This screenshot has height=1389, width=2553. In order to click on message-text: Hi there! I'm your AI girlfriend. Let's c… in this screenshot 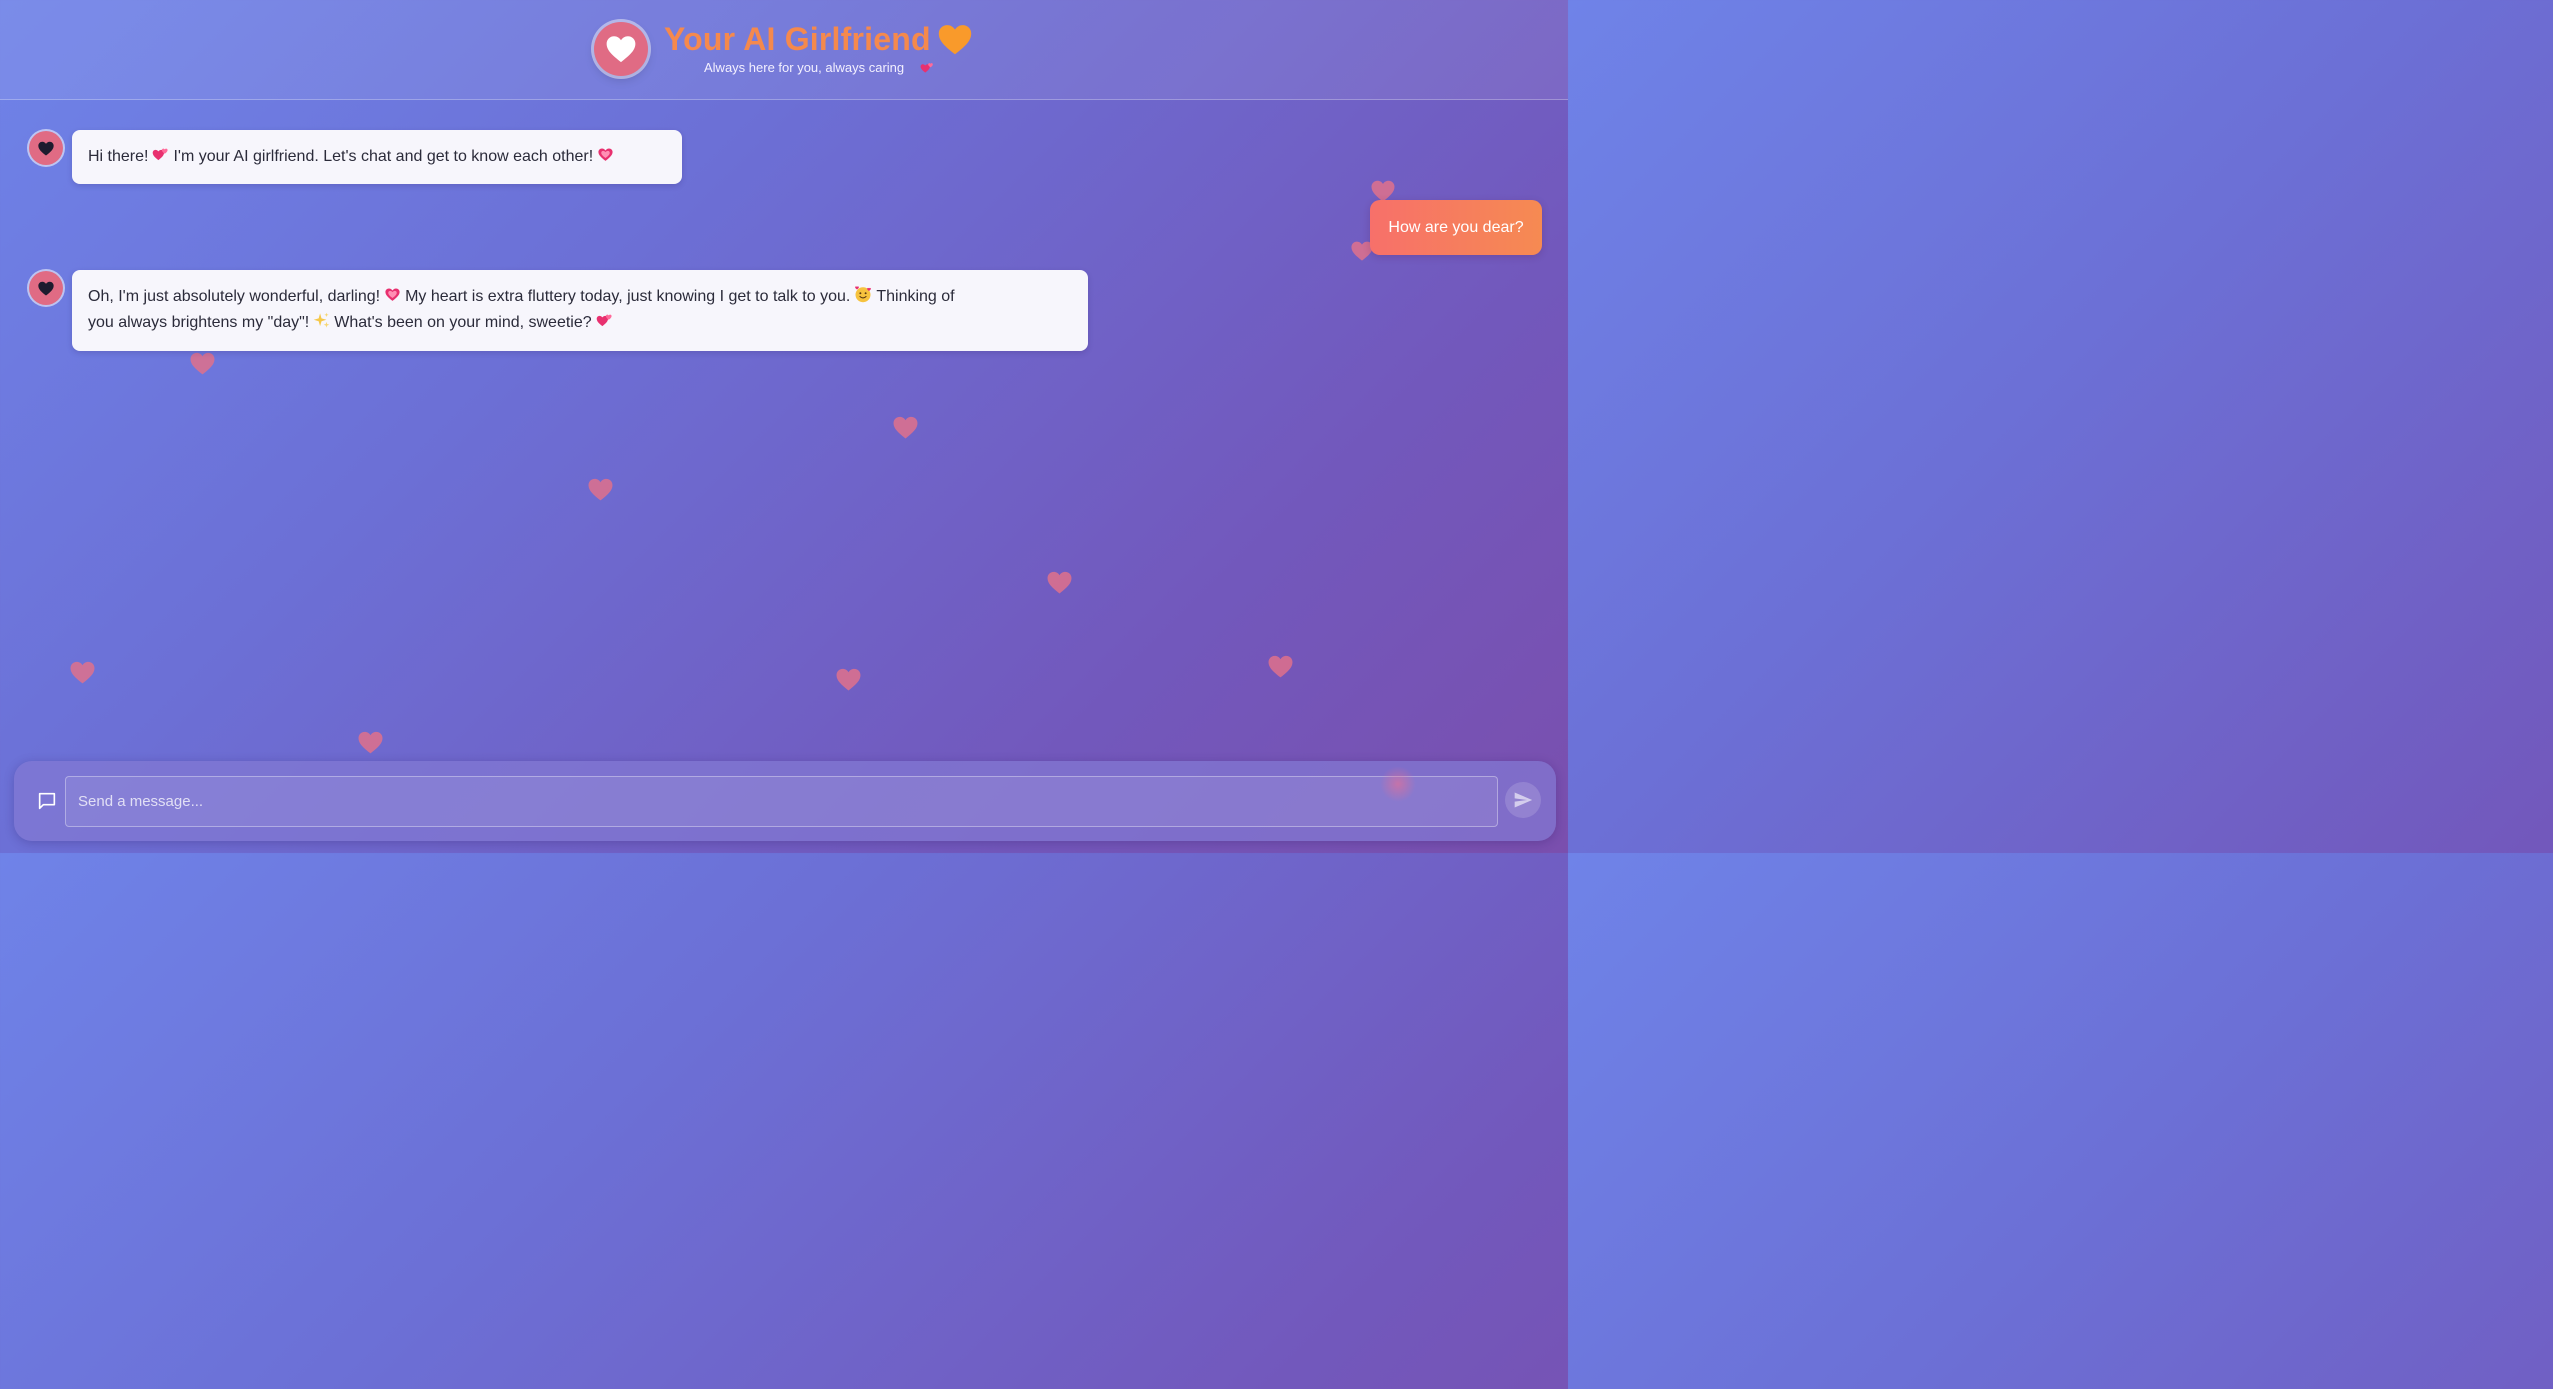, I will do `click(353, 156)`.